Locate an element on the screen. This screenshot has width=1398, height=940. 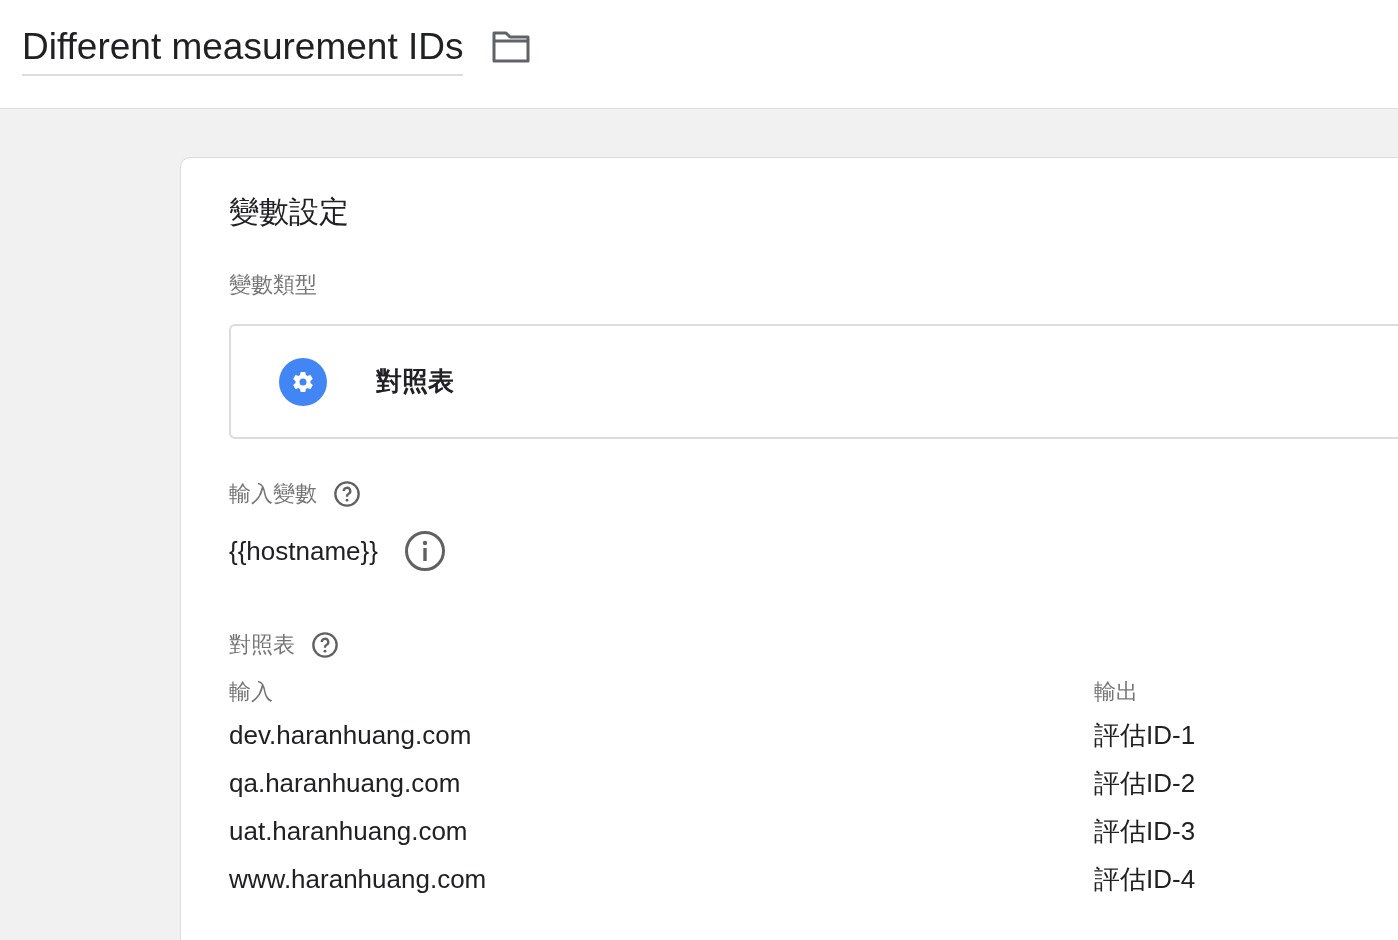
table-cell-text: 評估ID-3 is located at coordinates (1145, 831).